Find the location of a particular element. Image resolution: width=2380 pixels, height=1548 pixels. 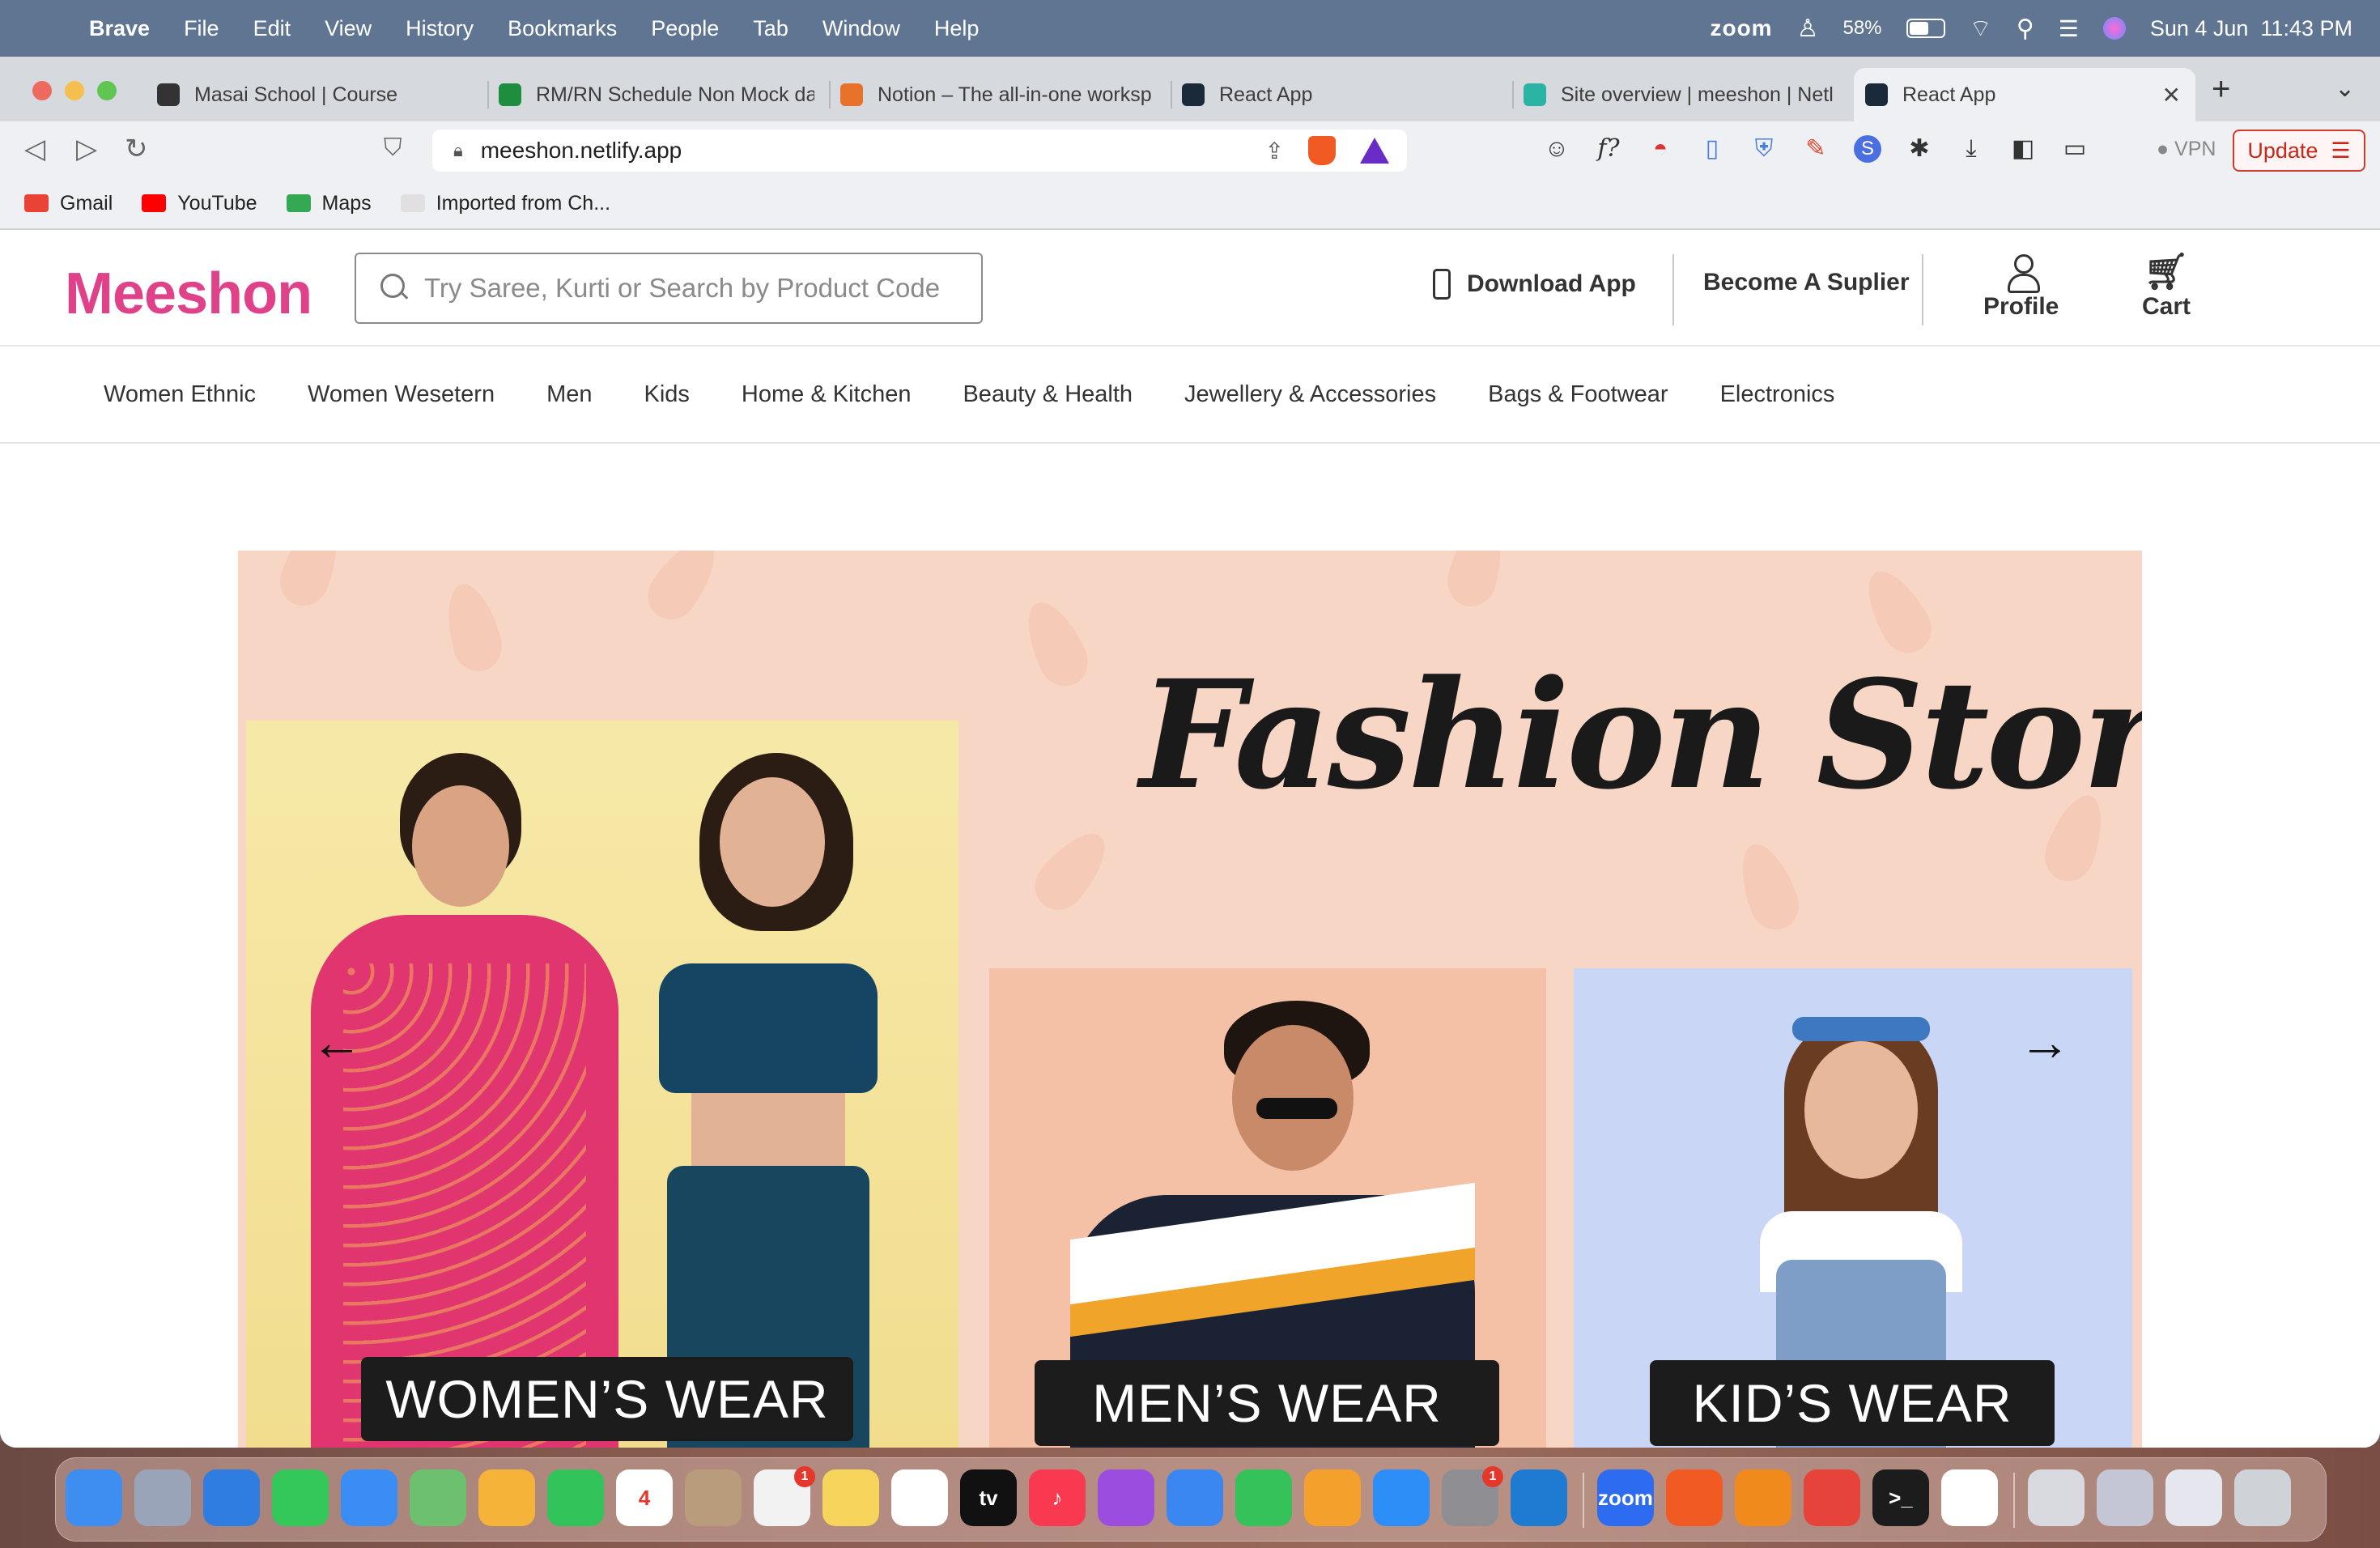

lock-icon: 🔒︎ is located at coordinates (458, 150).